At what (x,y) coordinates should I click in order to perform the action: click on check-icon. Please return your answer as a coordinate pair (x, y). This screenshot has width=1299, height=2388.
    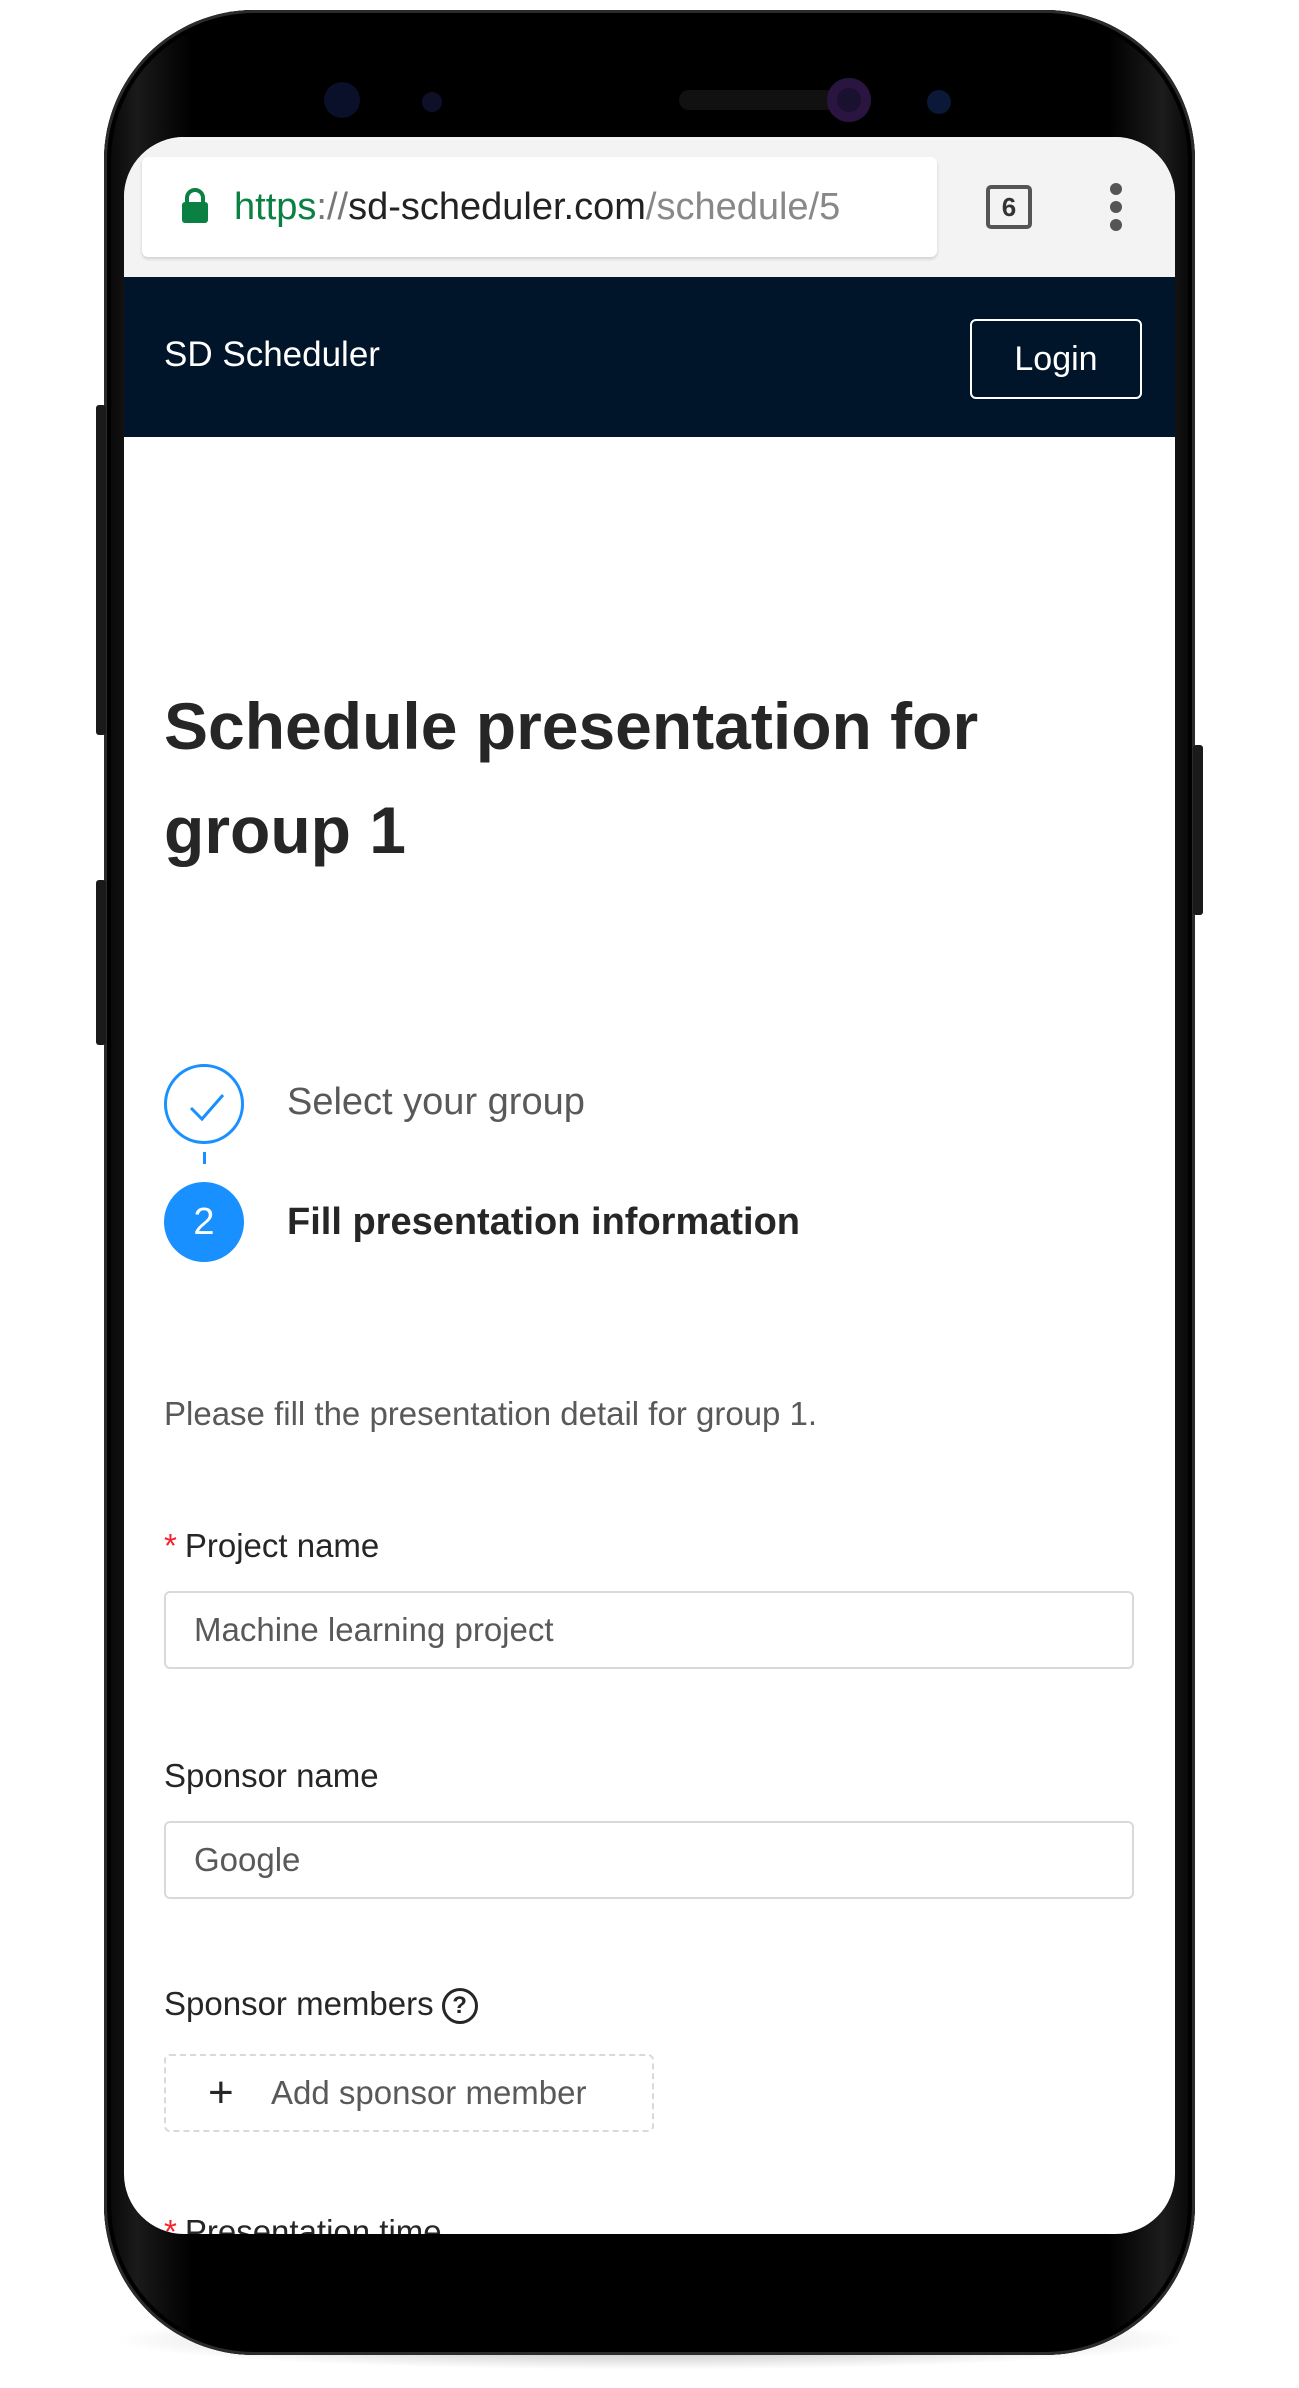
    Looking at the image, I should click on (207, 1108).